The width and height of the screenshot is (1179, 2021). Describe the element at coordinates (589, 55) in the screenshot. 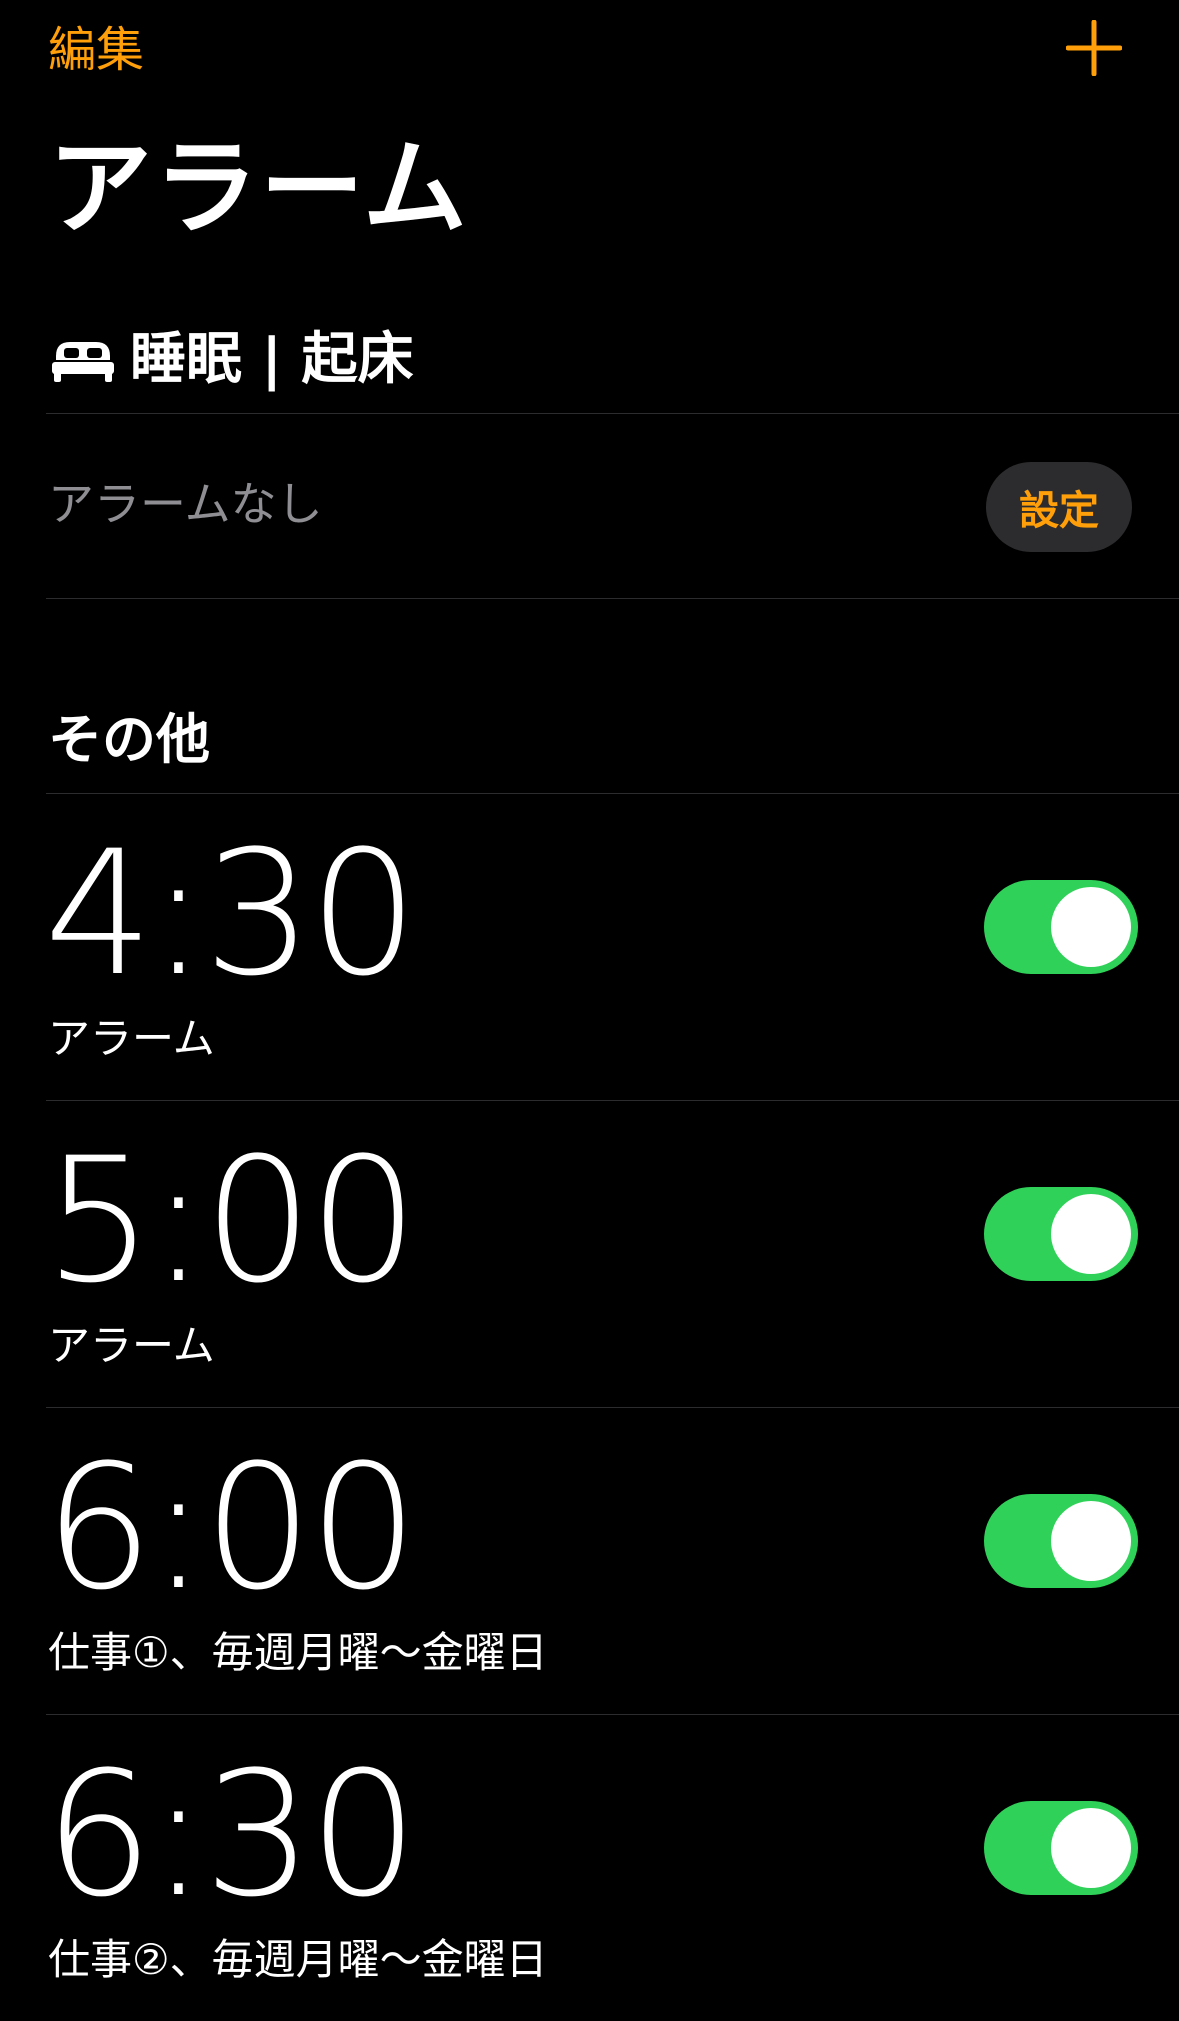

I see `navigation-bar: 編集` at that location.